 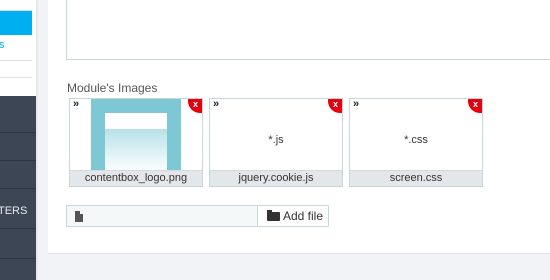 I want to click on image-card: » x *.js jquery.cookie.js, so click(x=276, y=142).